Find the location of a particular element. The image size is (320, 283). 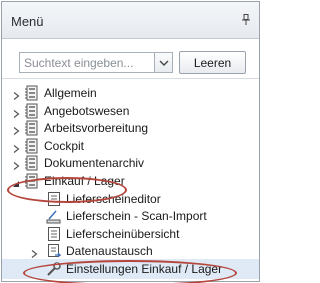

tree-item-label: Dokumentenarchiv is located at coordinates (94, 163).